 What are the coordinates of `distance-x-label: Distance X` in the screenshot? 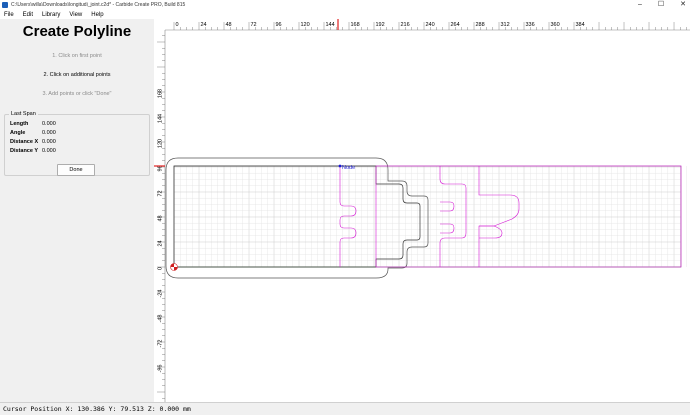 It's located at (24, 142).